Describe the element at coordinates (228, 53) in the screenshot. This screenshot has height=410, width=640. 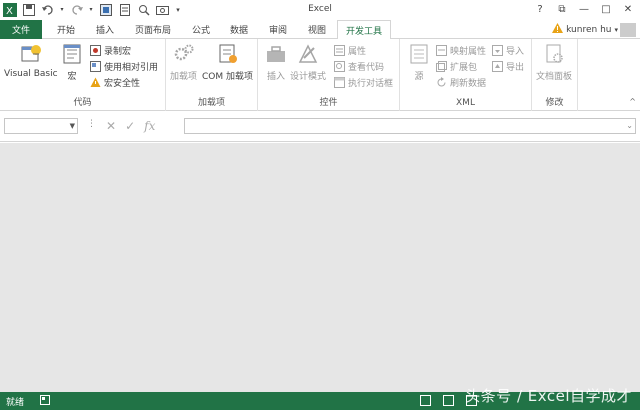
I see `com-addins-icon` at that location.